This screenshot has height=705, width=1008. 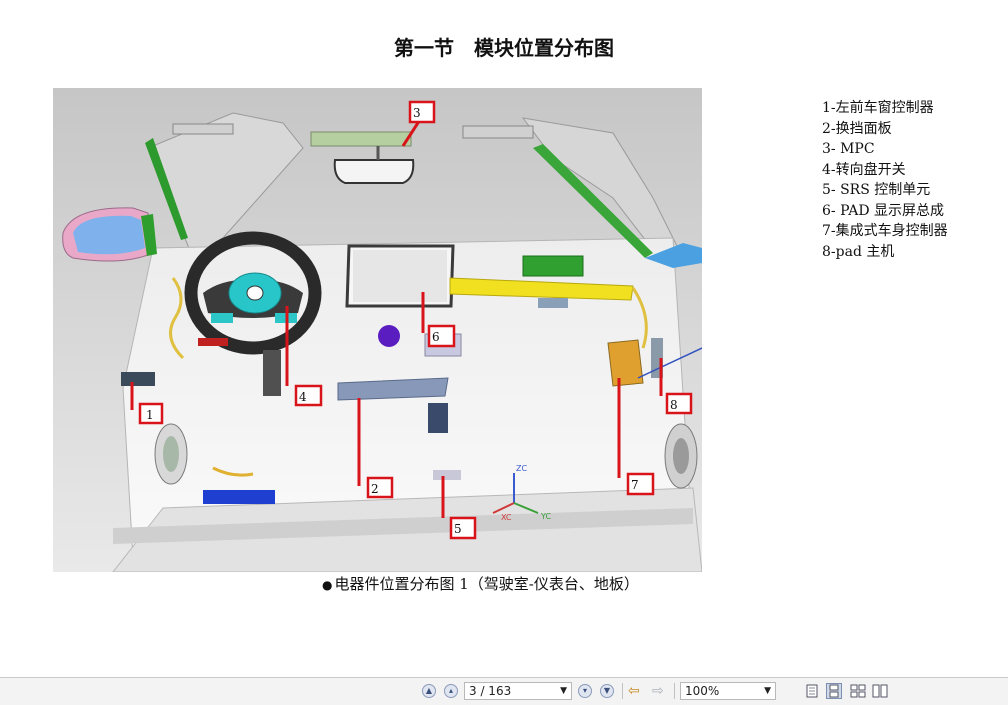 What do you see at coordinates (521, 468) in the screenshot?
I see `axis-label-zc: ZC` at bounding box center [521, 468].